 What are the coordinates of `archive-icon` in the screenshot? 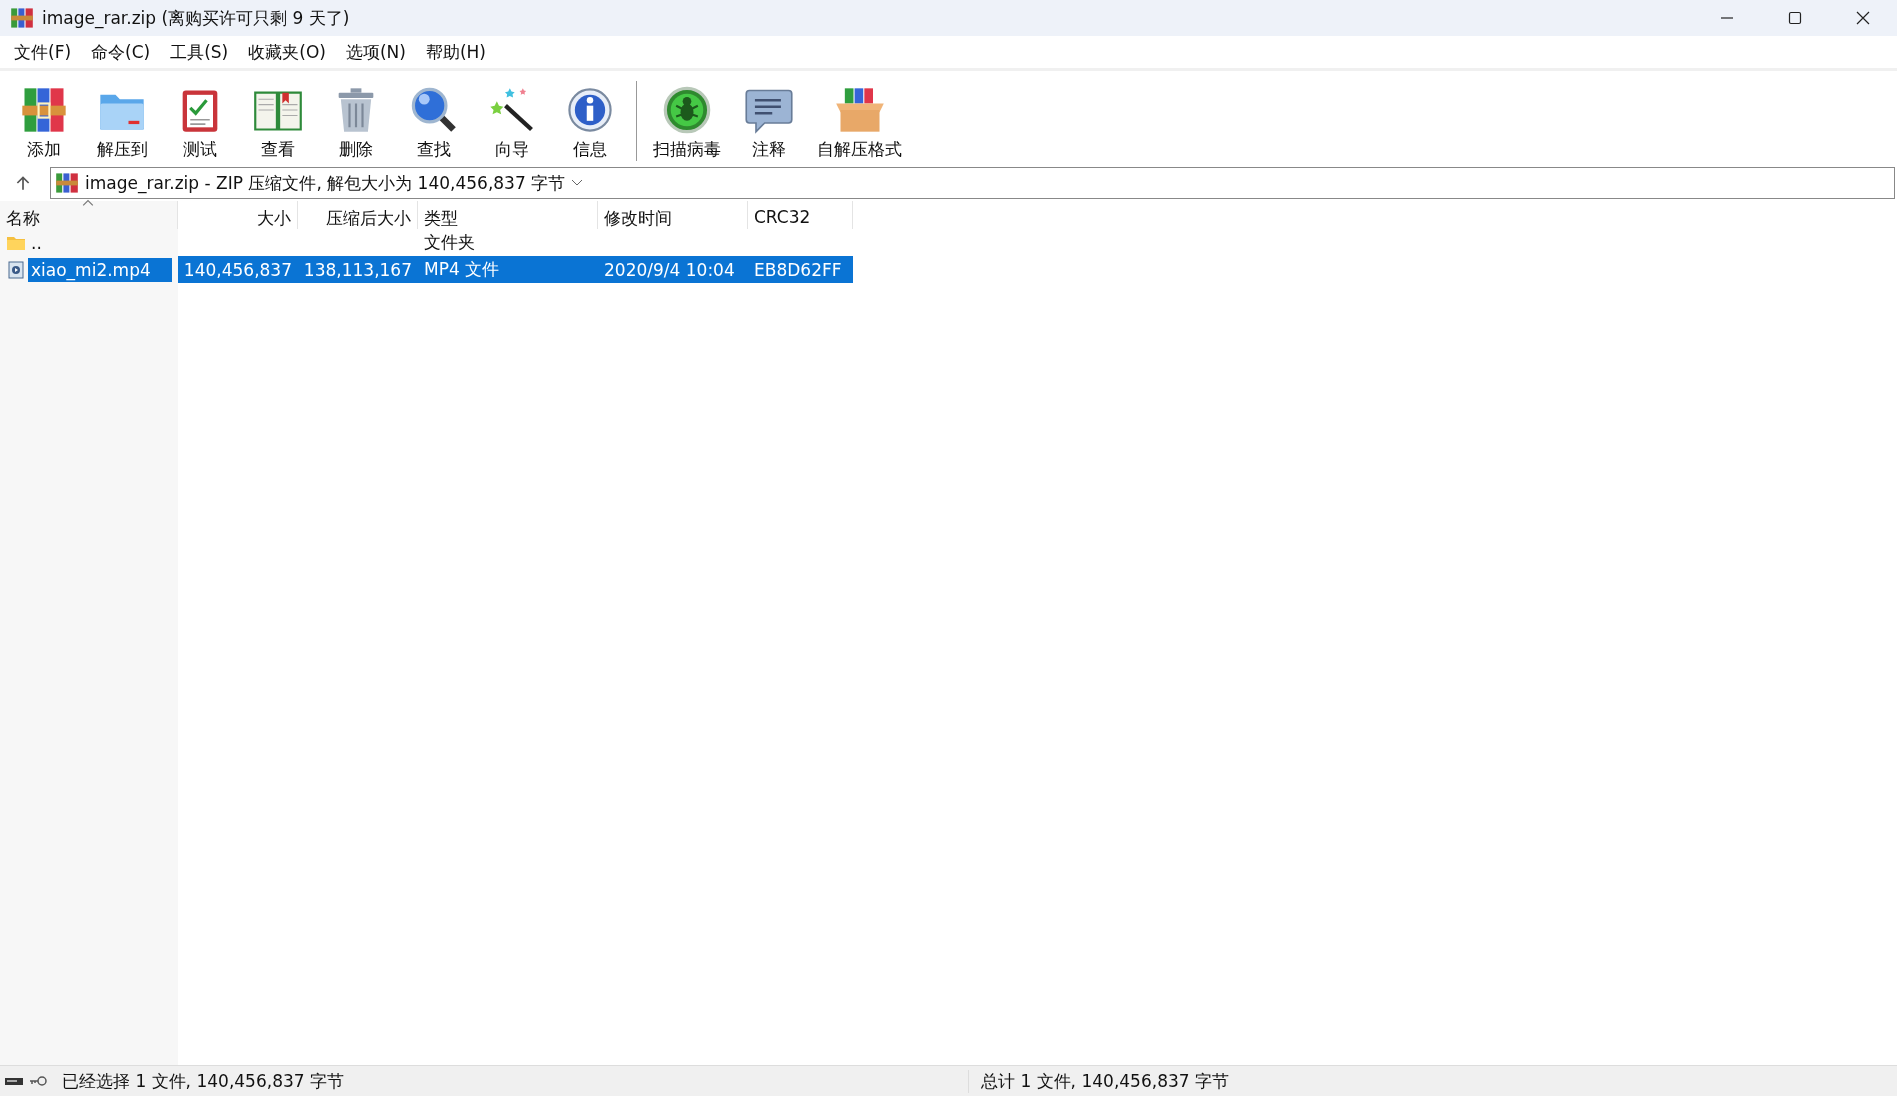 It's located at (67, 183).